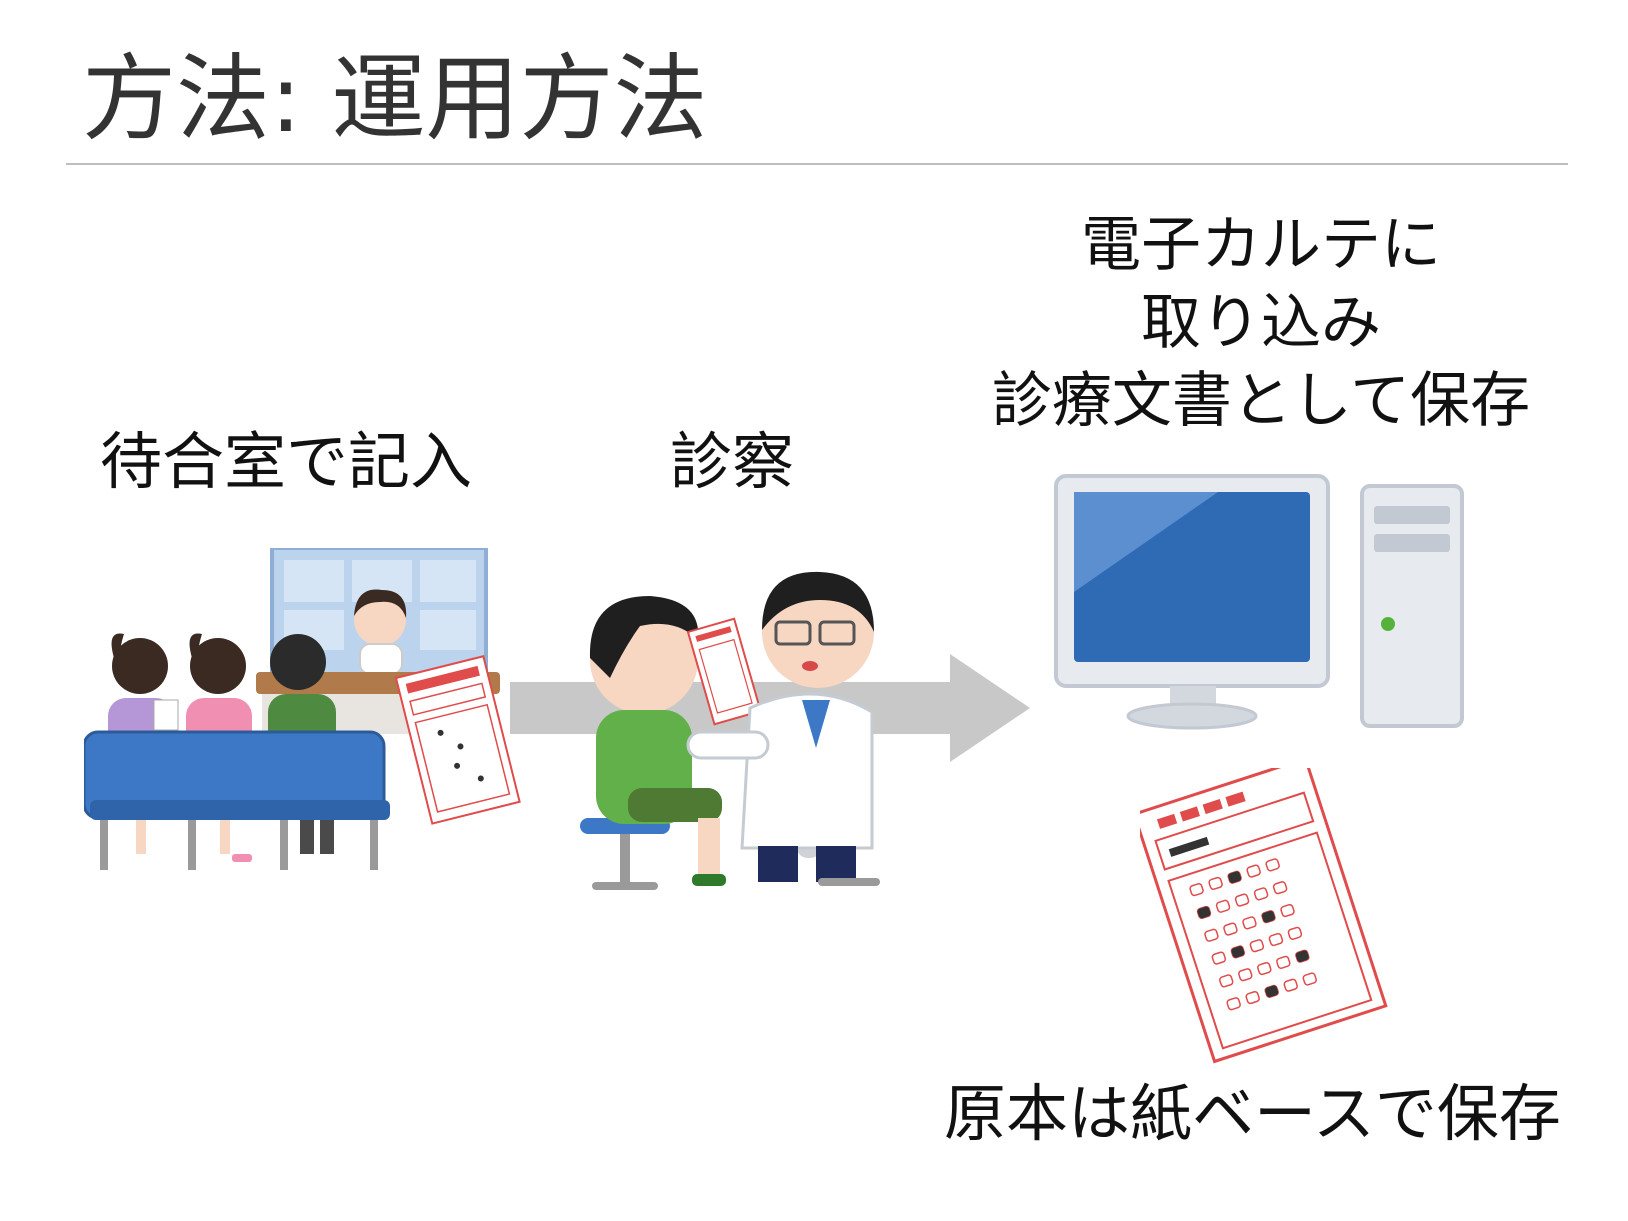 Image resolution: width=1628 pixels, height=1221 pixels. I want to click on step-ehr-caption-line: 取り込み, so click(1261, 323).